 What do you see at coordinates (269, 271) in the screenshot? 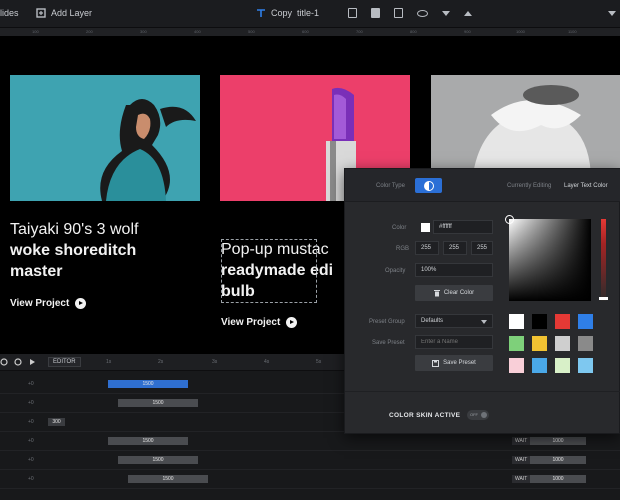
I see `selection-box` at bounding box center [269, 271].